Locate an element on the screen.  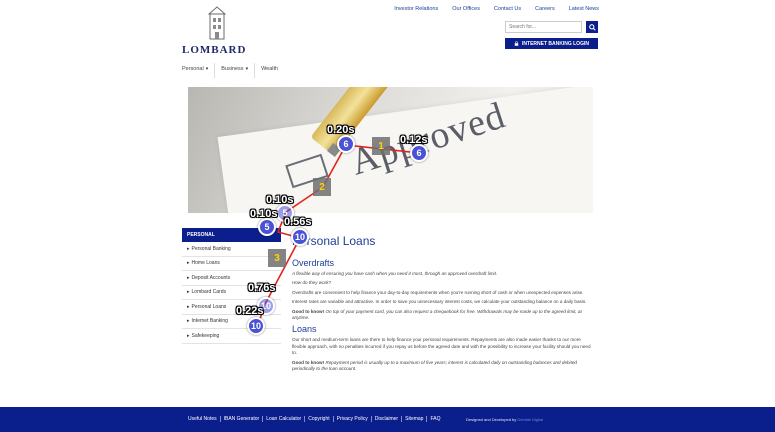
sidebar-item-label: Personal Banking is located at coordinates (211, 248).